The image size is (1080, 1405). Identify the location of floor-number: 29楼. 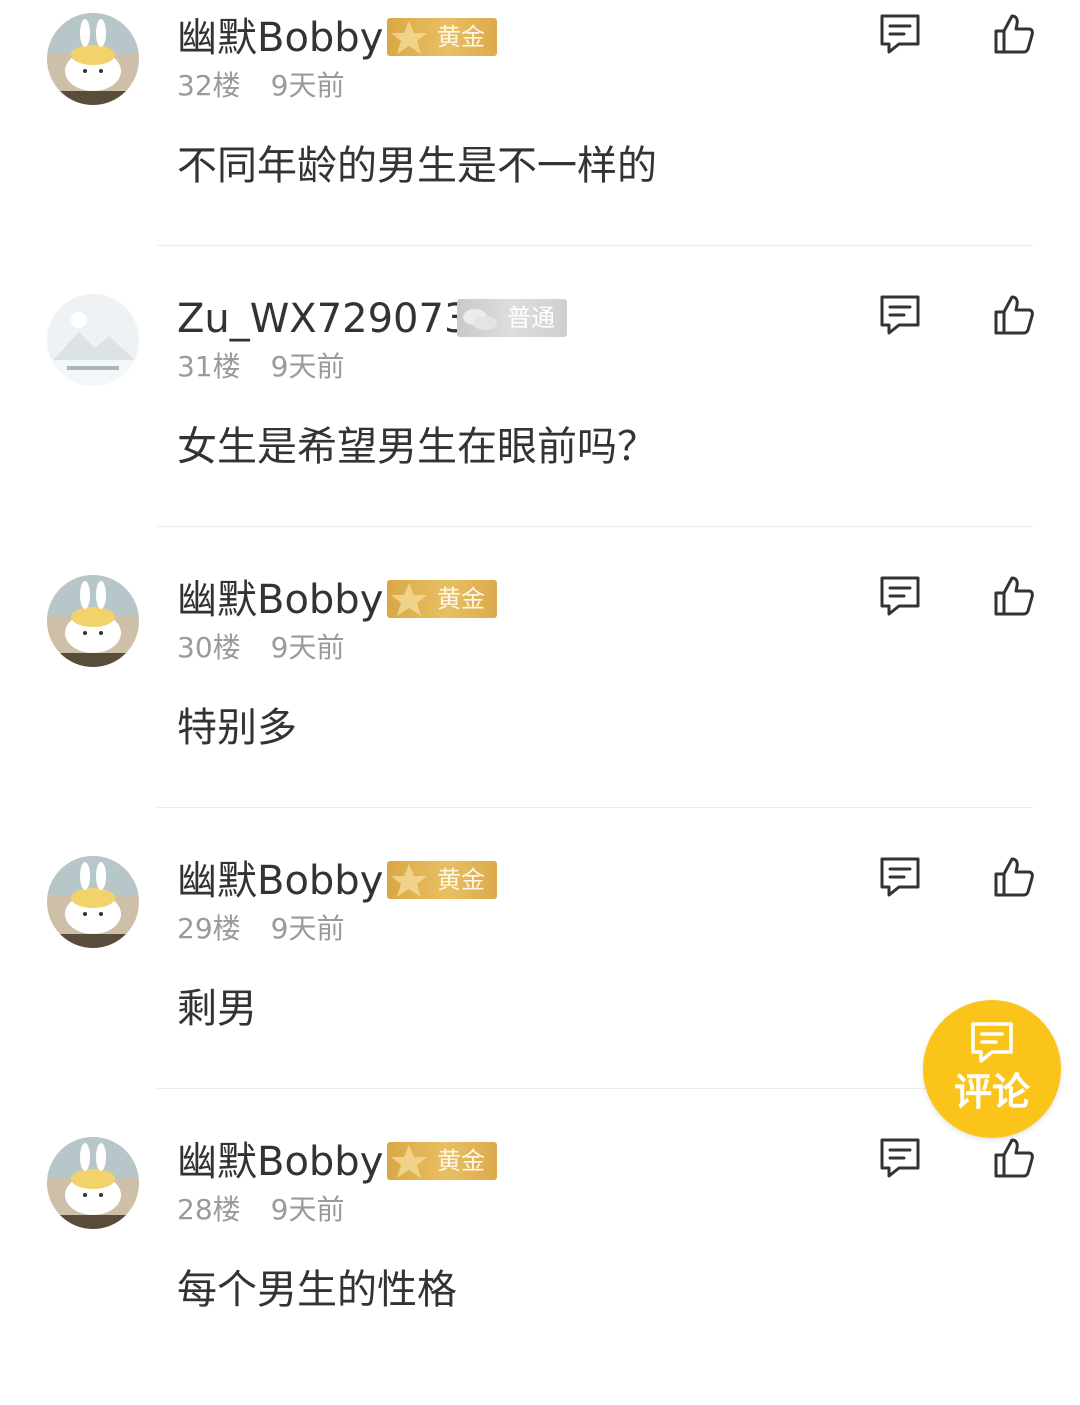
(209, 928).